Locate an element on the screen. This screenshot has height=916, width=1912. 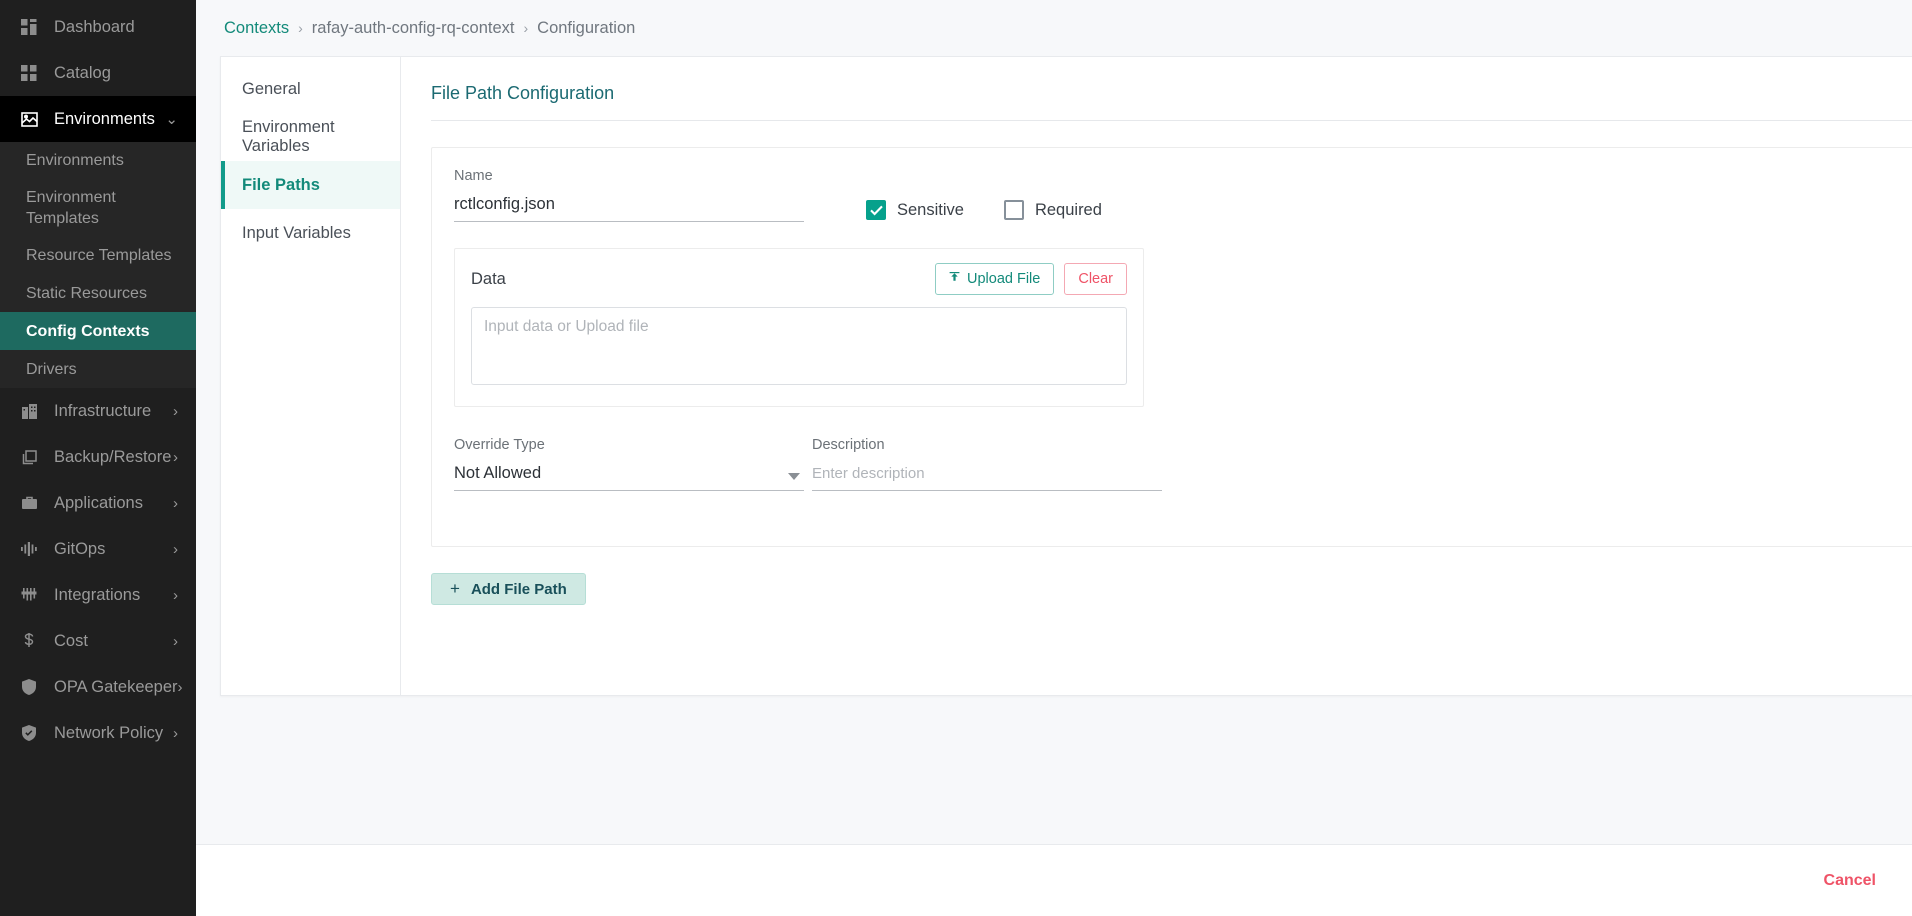
data-textarea is located at coordinates (799, 346).